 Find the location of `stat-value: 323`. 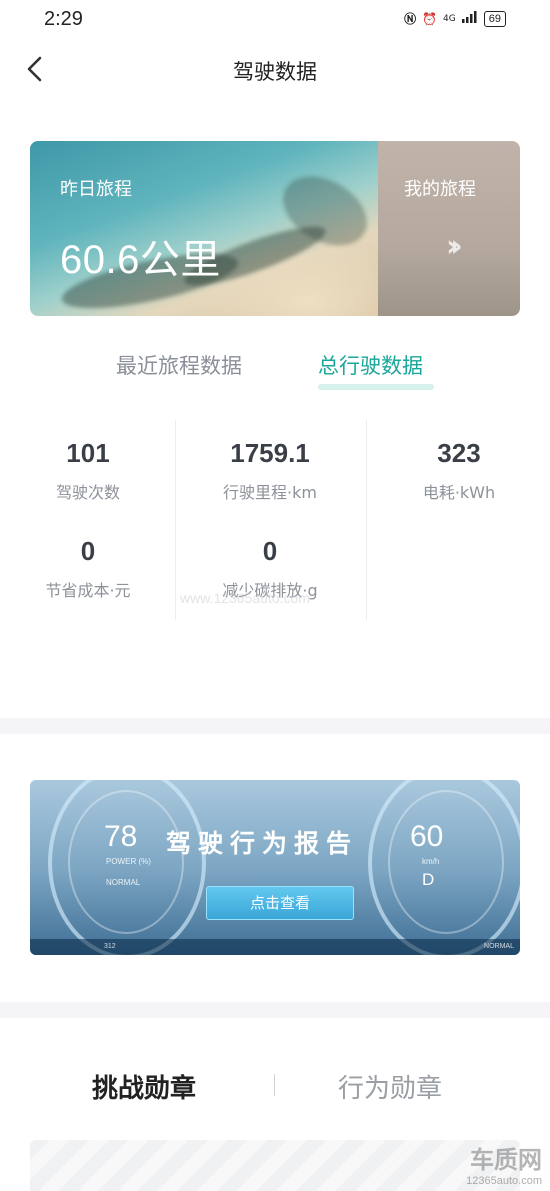

stat-value: 323 is located at coordinates (459, 453).